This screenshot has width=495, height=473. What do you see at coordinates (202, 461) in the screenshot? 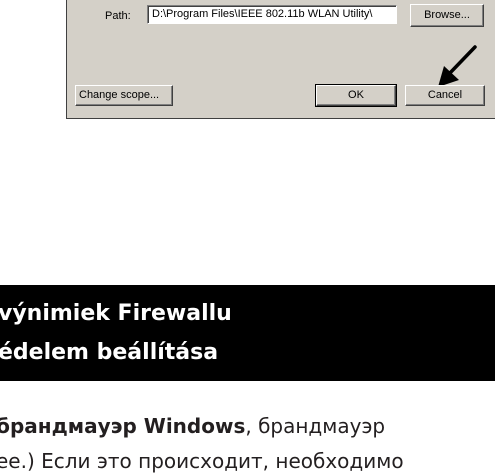
I see `body-line-2: ee.) Если это происходит, необходимо` at bounding box center [202, 461].